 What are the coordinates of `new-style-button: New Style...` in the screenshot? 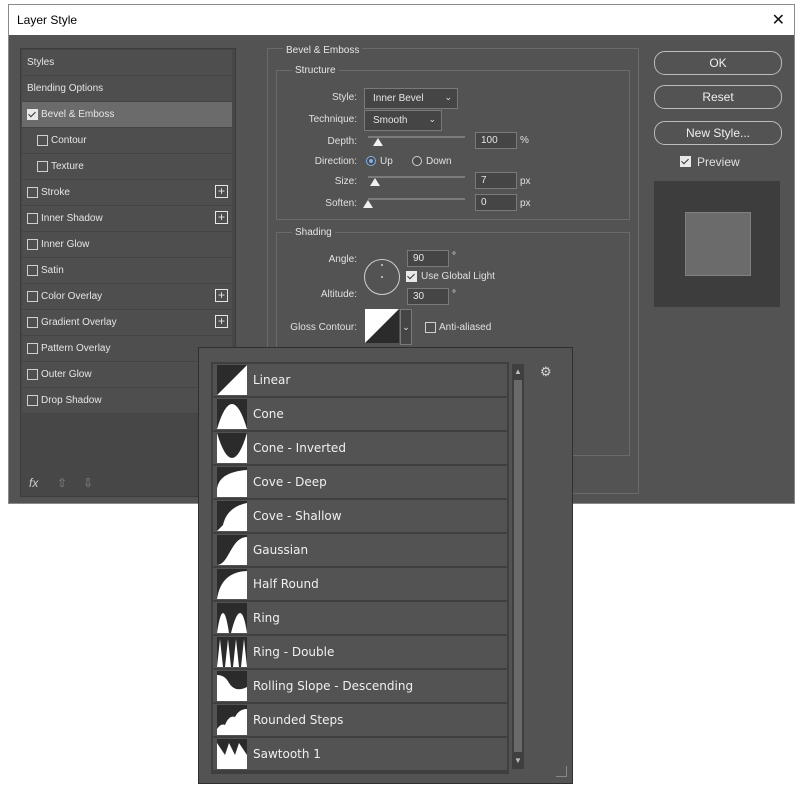 It's located at (718, 133).